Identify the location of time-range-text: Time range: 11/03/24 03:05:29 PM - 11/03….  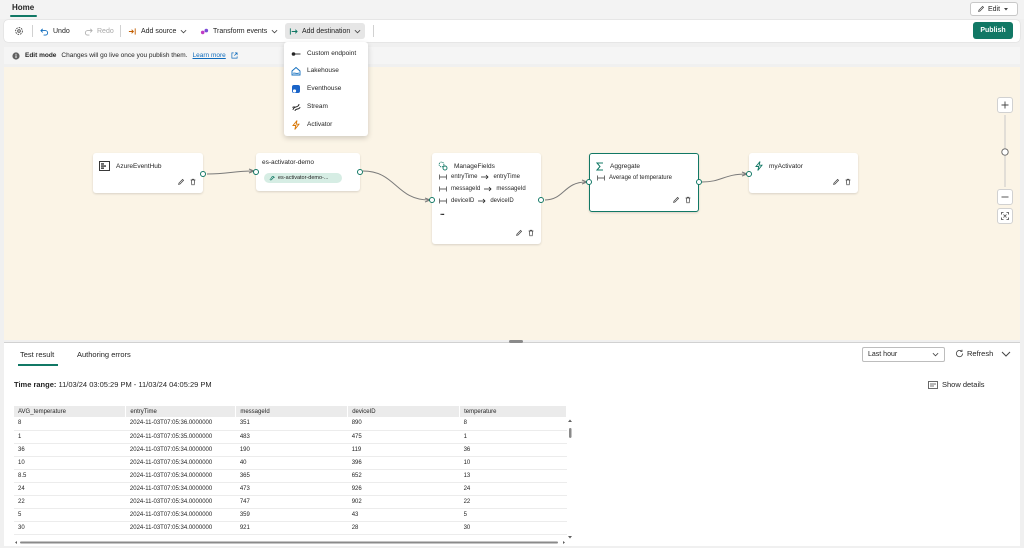
(113, 384).